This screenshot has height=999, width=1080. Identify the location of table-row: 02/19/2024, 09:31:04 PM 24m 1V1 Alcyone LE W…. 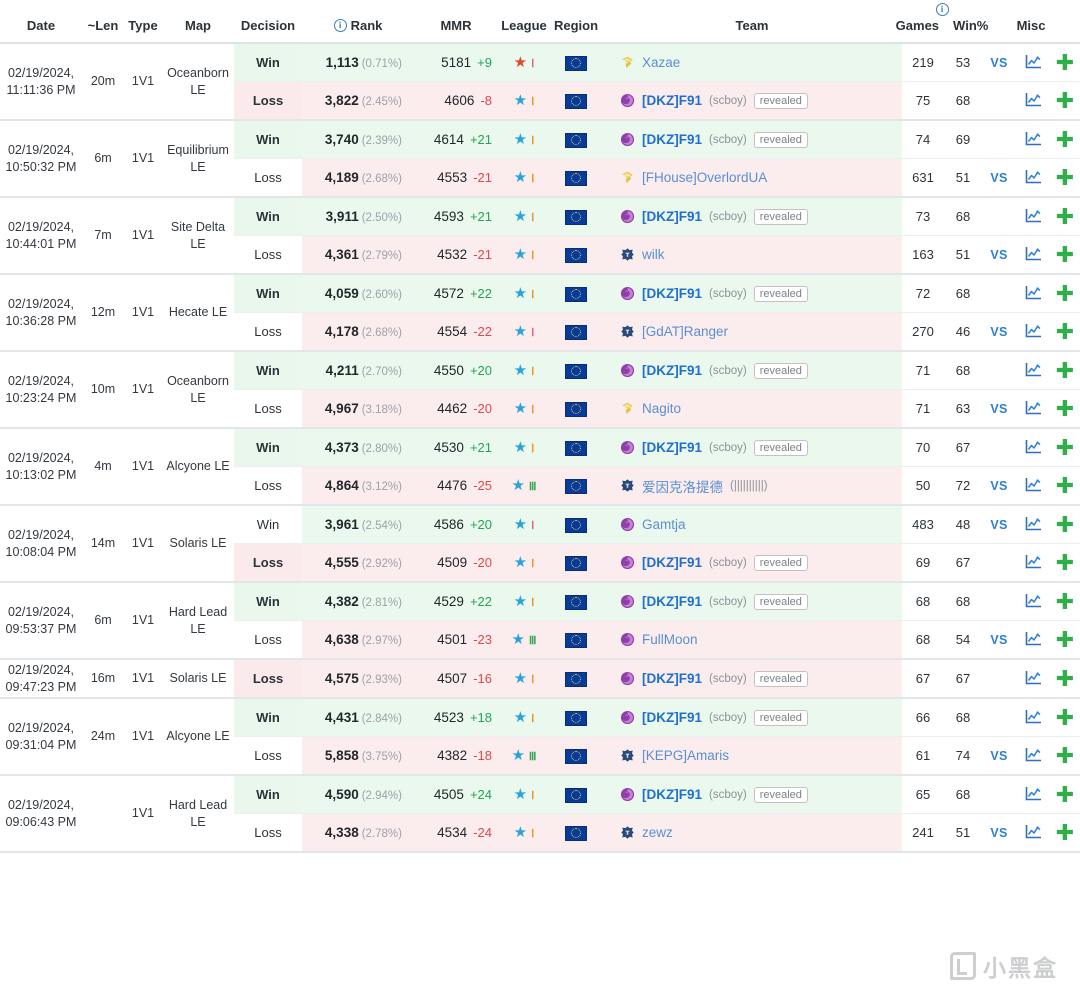
(540, 737).